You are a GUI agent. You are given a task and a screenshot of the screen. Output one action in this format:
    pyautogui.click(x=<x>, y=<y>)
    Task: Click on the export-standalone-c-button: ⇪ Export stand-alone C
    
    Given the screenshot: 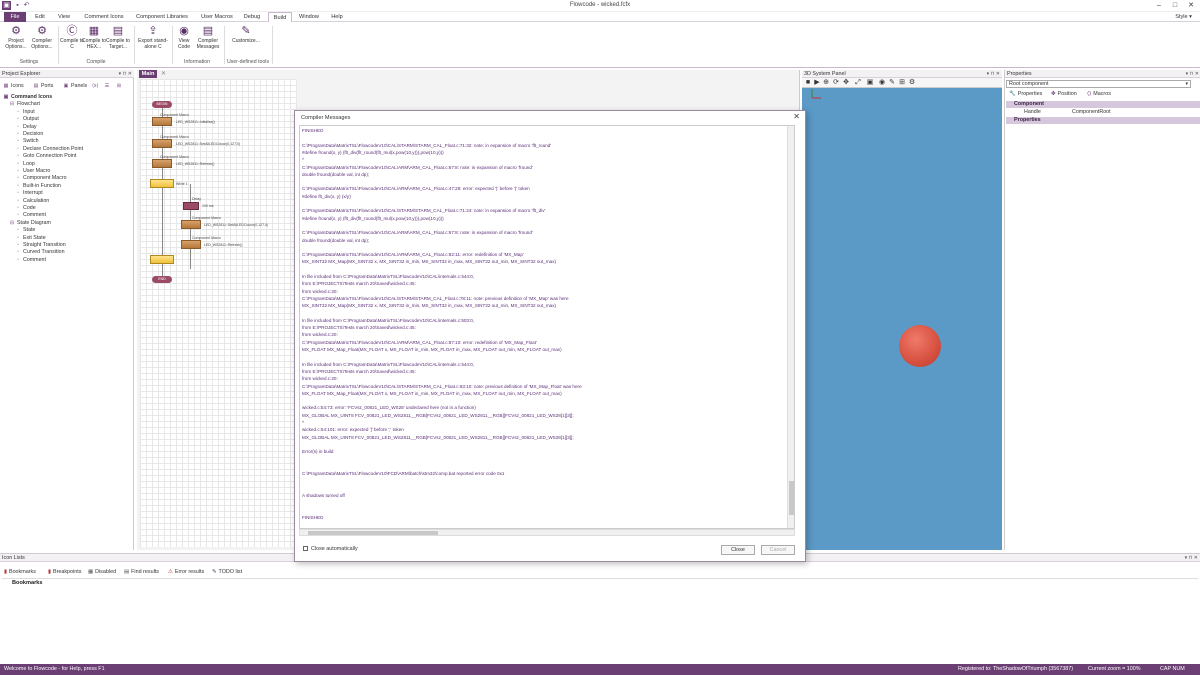 What is the action you would take?
    pyautogui.click(x=153, y=40)
    